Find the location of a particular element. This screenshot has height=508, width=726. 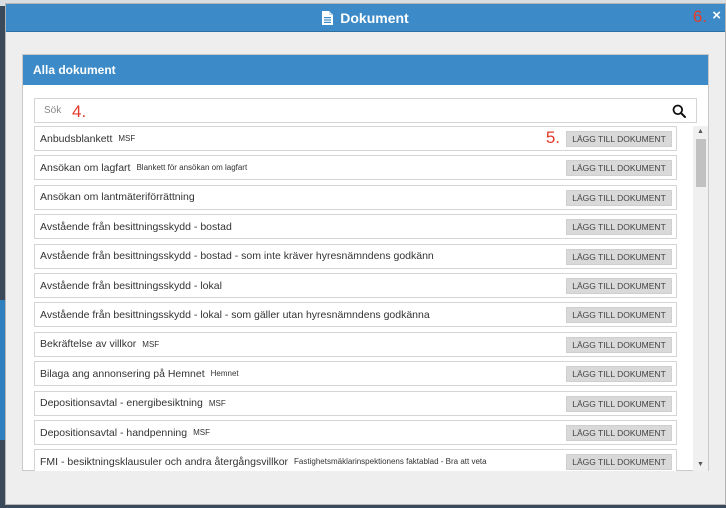

document-title: Depositionsavtal - energibesiktning is located at coordinates (121, 403).